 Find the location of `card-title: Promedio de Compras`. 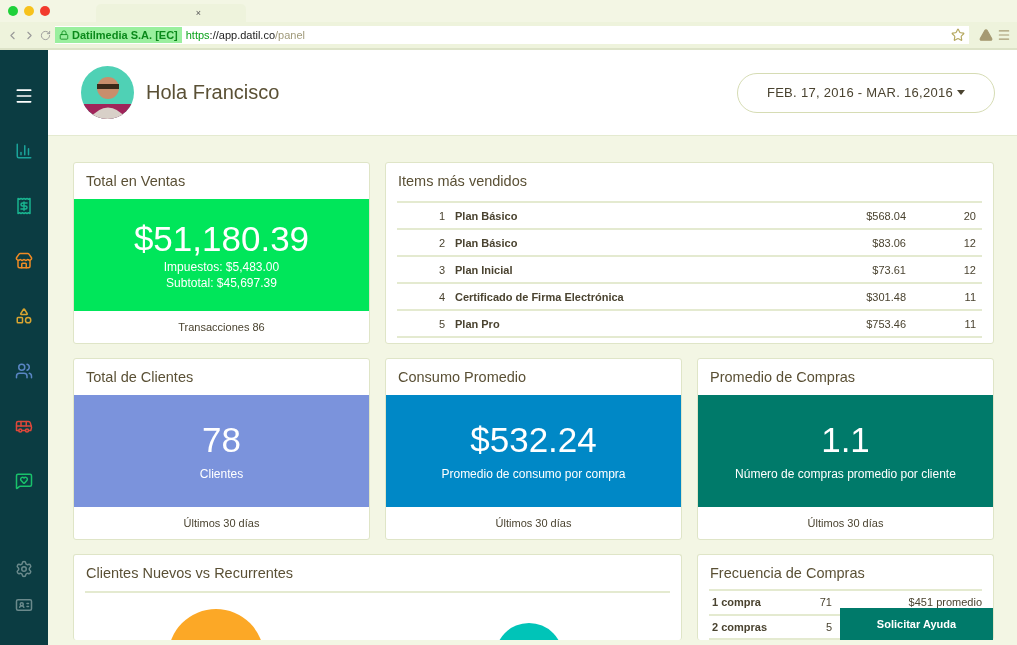

card-title: Promedio de Compras is located at coordinates (783, 377).